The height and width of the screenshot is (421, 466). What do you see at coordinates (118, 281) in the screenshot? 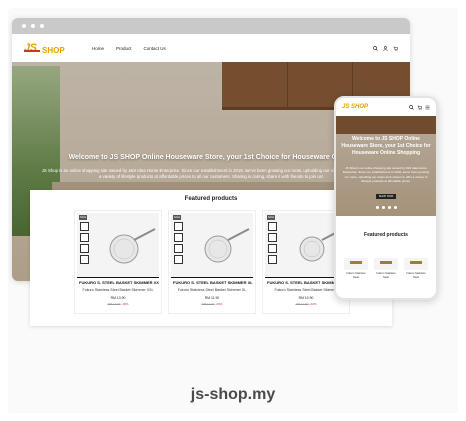
I see `product-banner: FUKURO S. STEEL BASKET SKIMMER XXL` at bounding box center [118, 281].